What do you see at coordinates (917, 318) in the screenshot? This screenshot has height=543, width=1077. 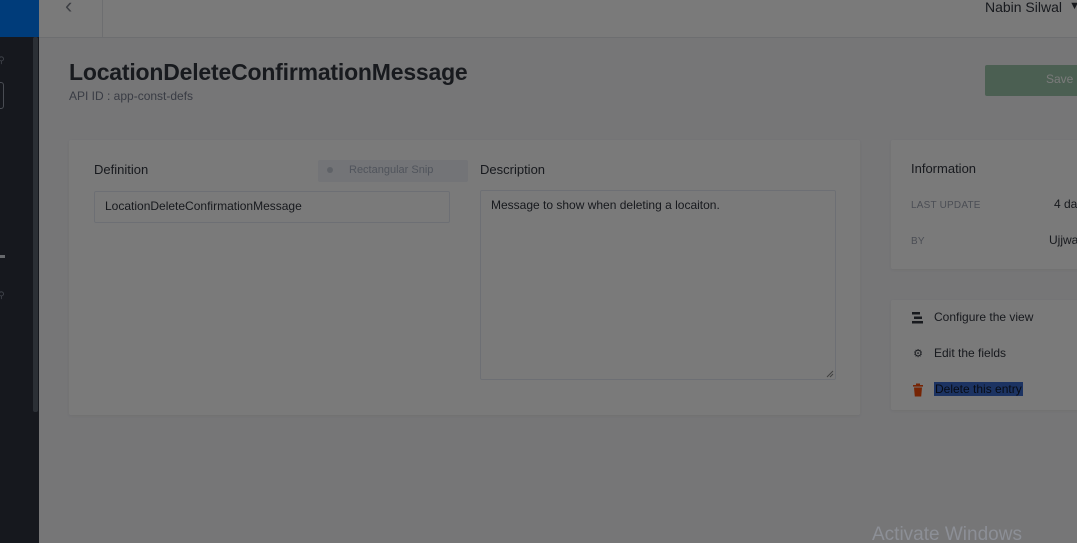 I see `layout-icon` at bounding box center [917, 318].